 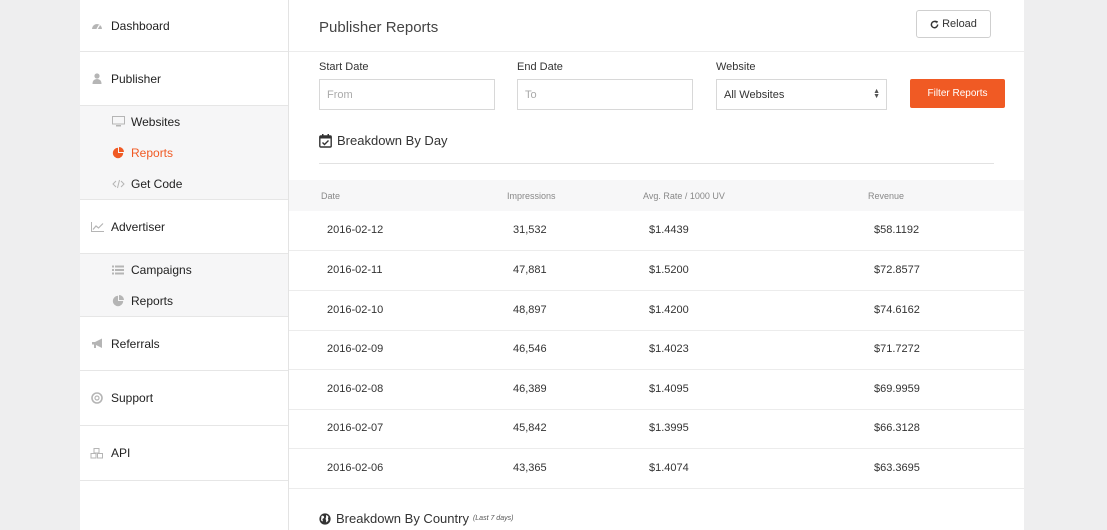 What do you see at coordinates (669, 468) in the screenshot?
I see `cell-avg-rate: $1.4074` at bounding box center [669, 468].